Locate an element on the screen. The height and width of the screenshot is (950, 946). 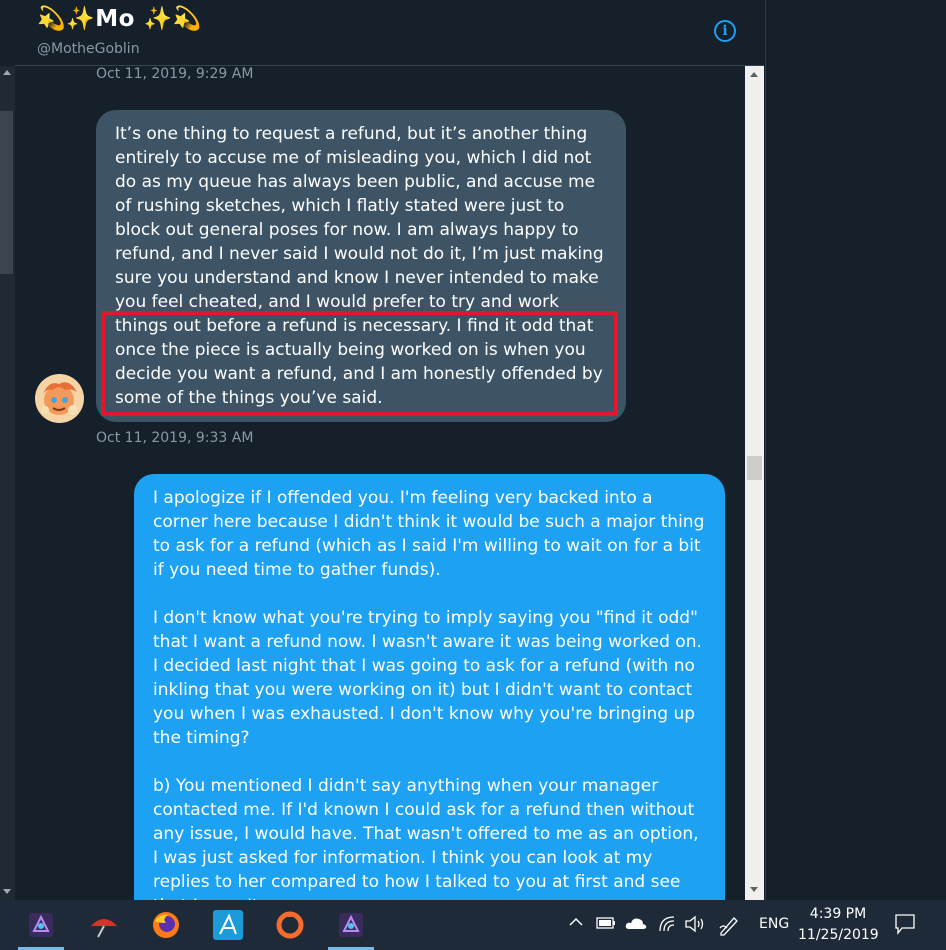
left-scrollbar is located at coordinates (7, 483).